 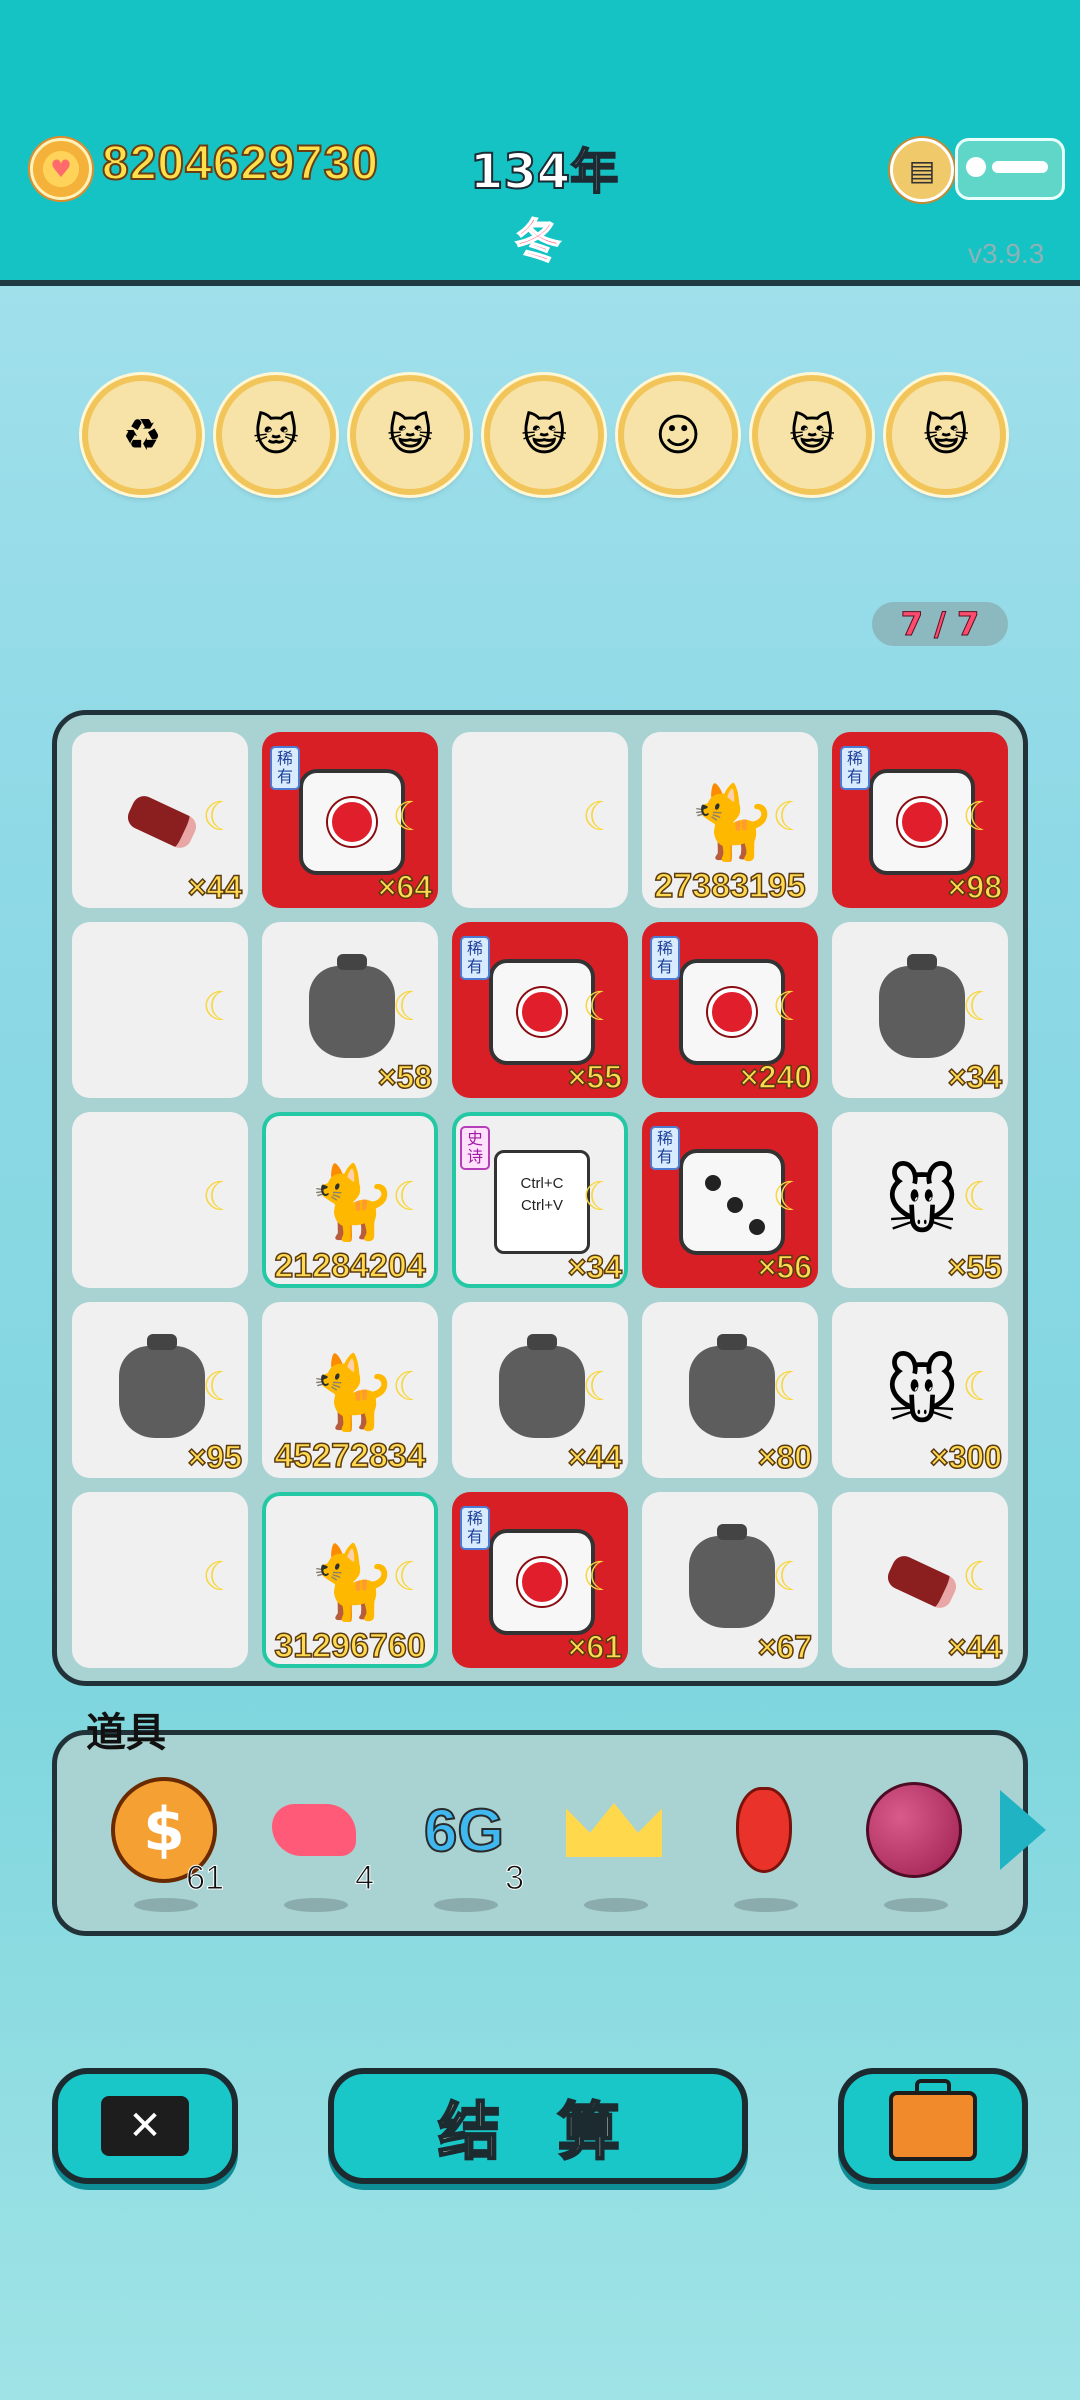 What do you see at coordinates (922, 170) in the screenshot?
I see `rules-icon: ▤` at bounding box center [922, 170].